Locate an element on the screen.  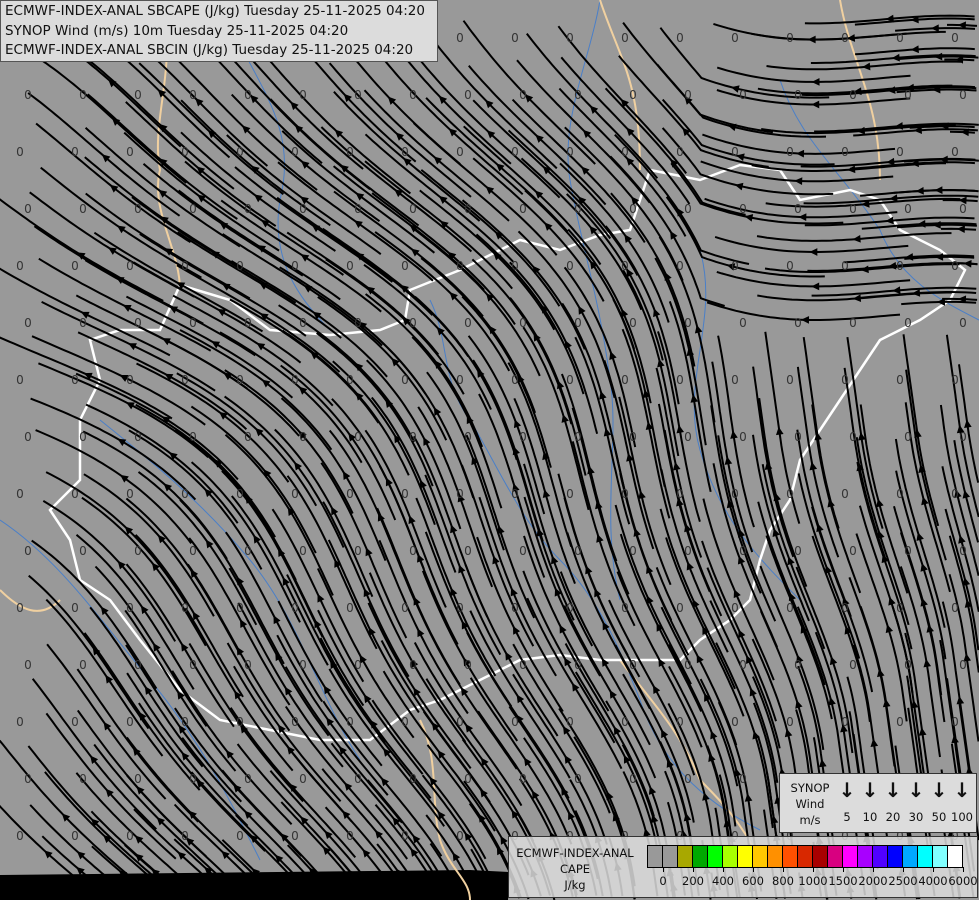
wind-speed-label: 100 is located at coordinates (962, 817).